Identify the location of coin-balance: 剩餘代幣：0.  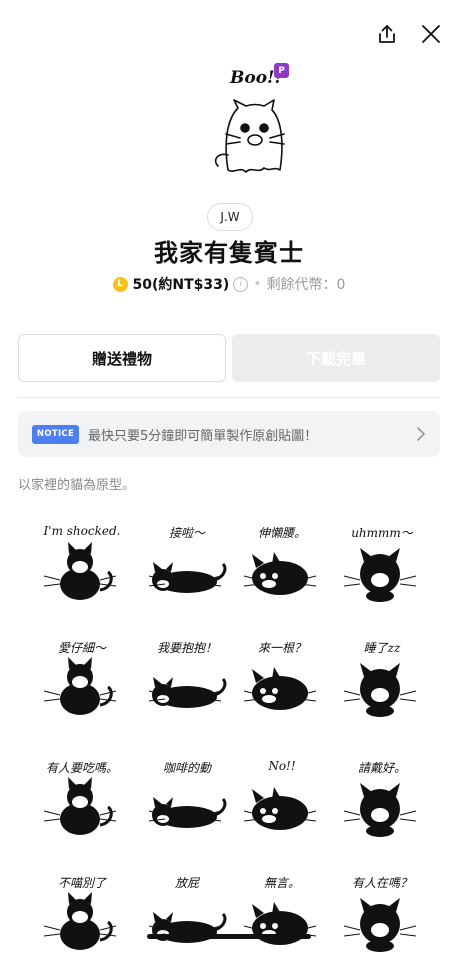
(306, 285).